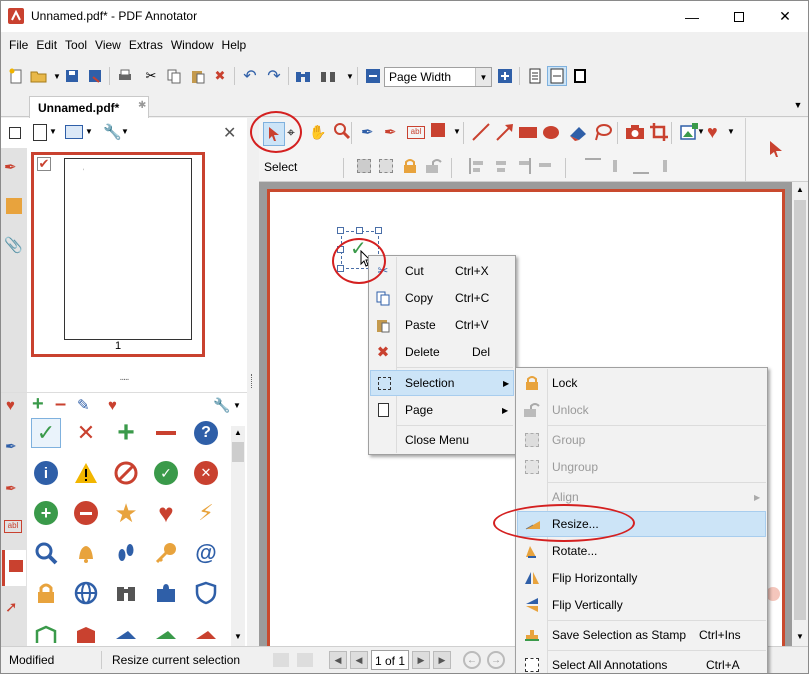  I want to click on lock-icon, so click(410, 167).